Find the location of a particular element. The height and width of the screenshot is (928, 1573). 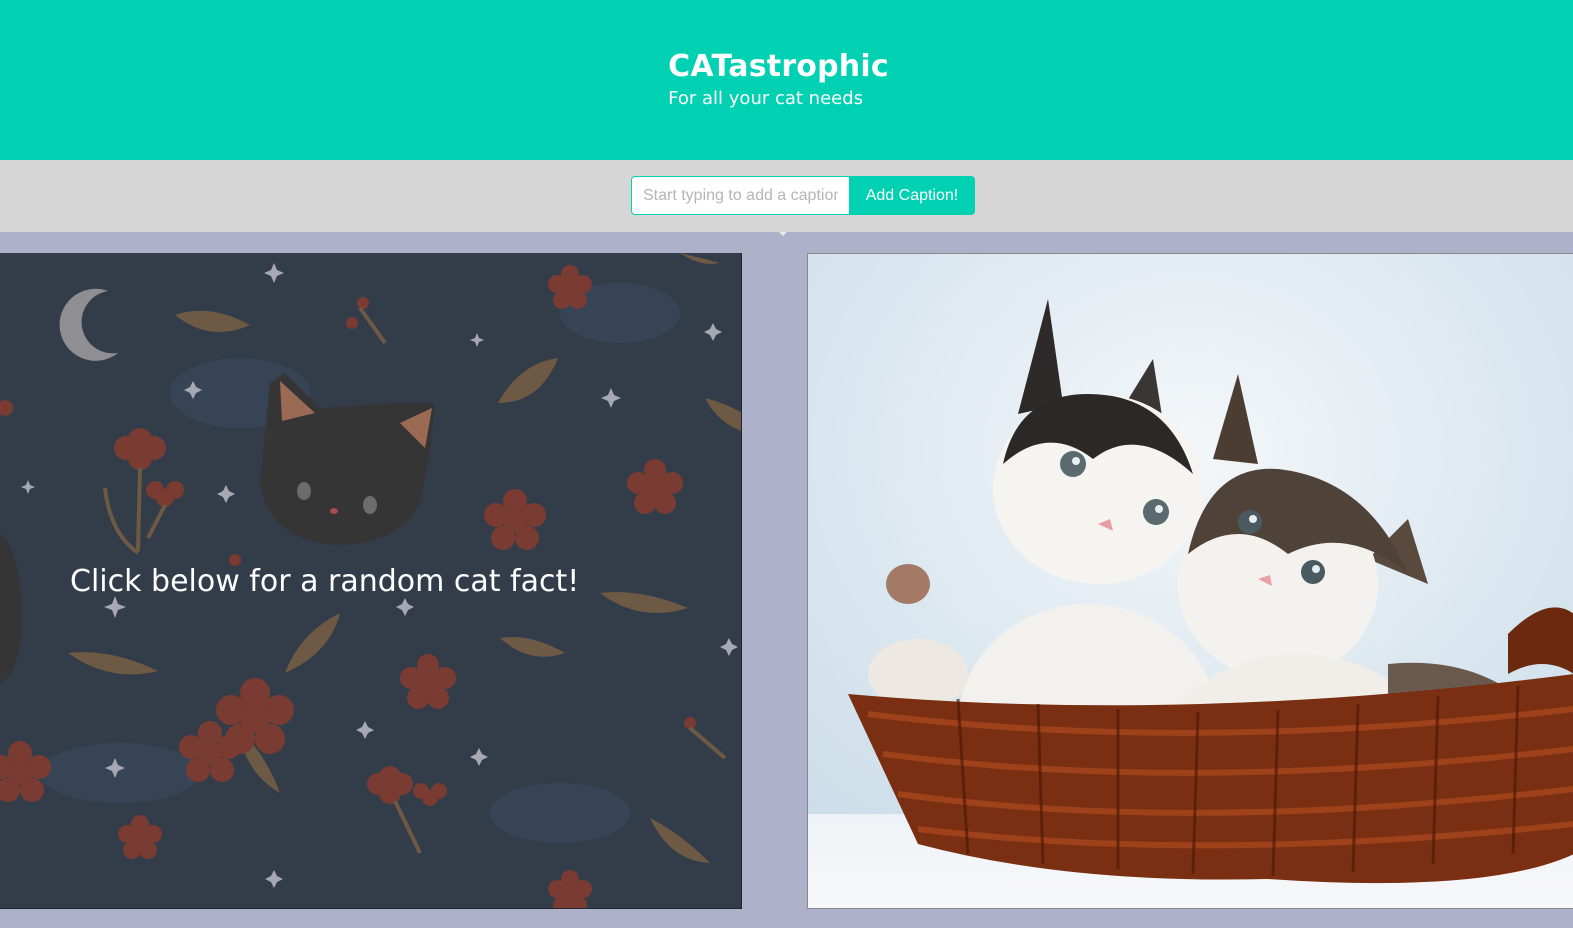

site-subtitle: For all your cat needs is located at coordinates (766, 98).